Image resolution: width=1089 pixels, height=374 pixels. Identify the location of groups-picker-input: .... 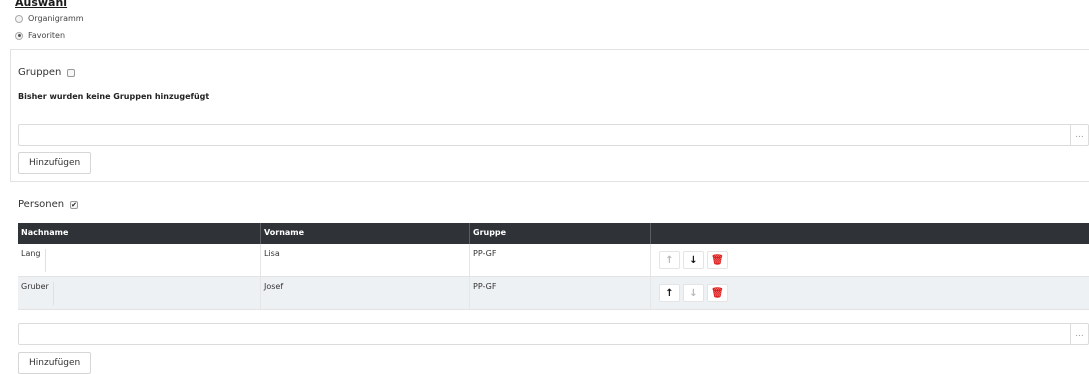
(553, 135).